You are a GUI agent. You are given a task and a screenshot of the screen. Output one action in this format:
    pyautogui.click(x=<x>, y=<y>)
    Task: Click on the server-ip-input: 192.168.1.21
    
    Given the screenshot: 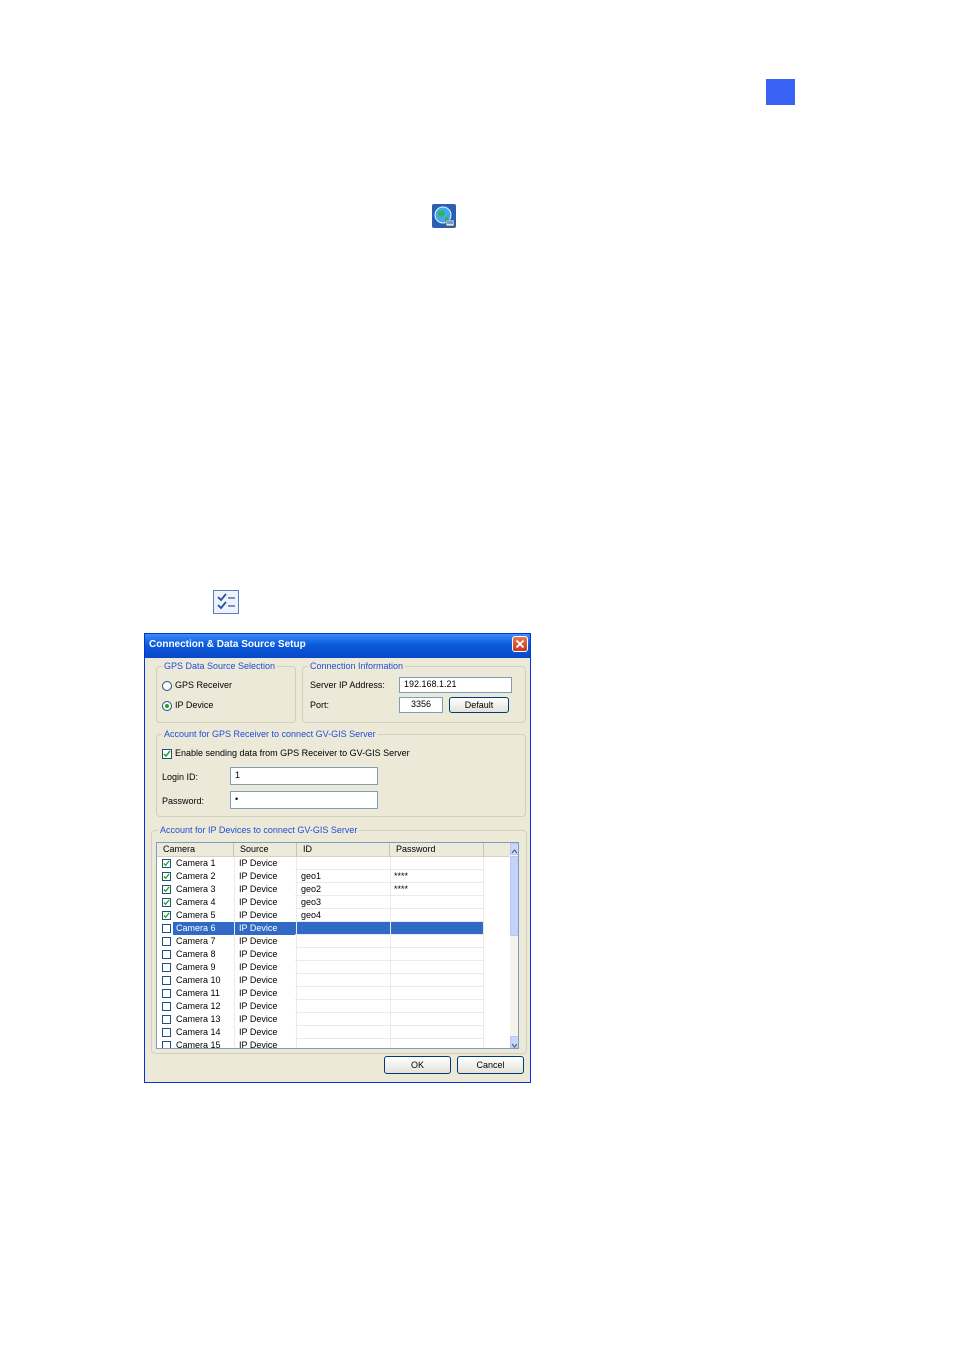 What is the action you would take?
    pyautogui.click(x=455, y=685)
    